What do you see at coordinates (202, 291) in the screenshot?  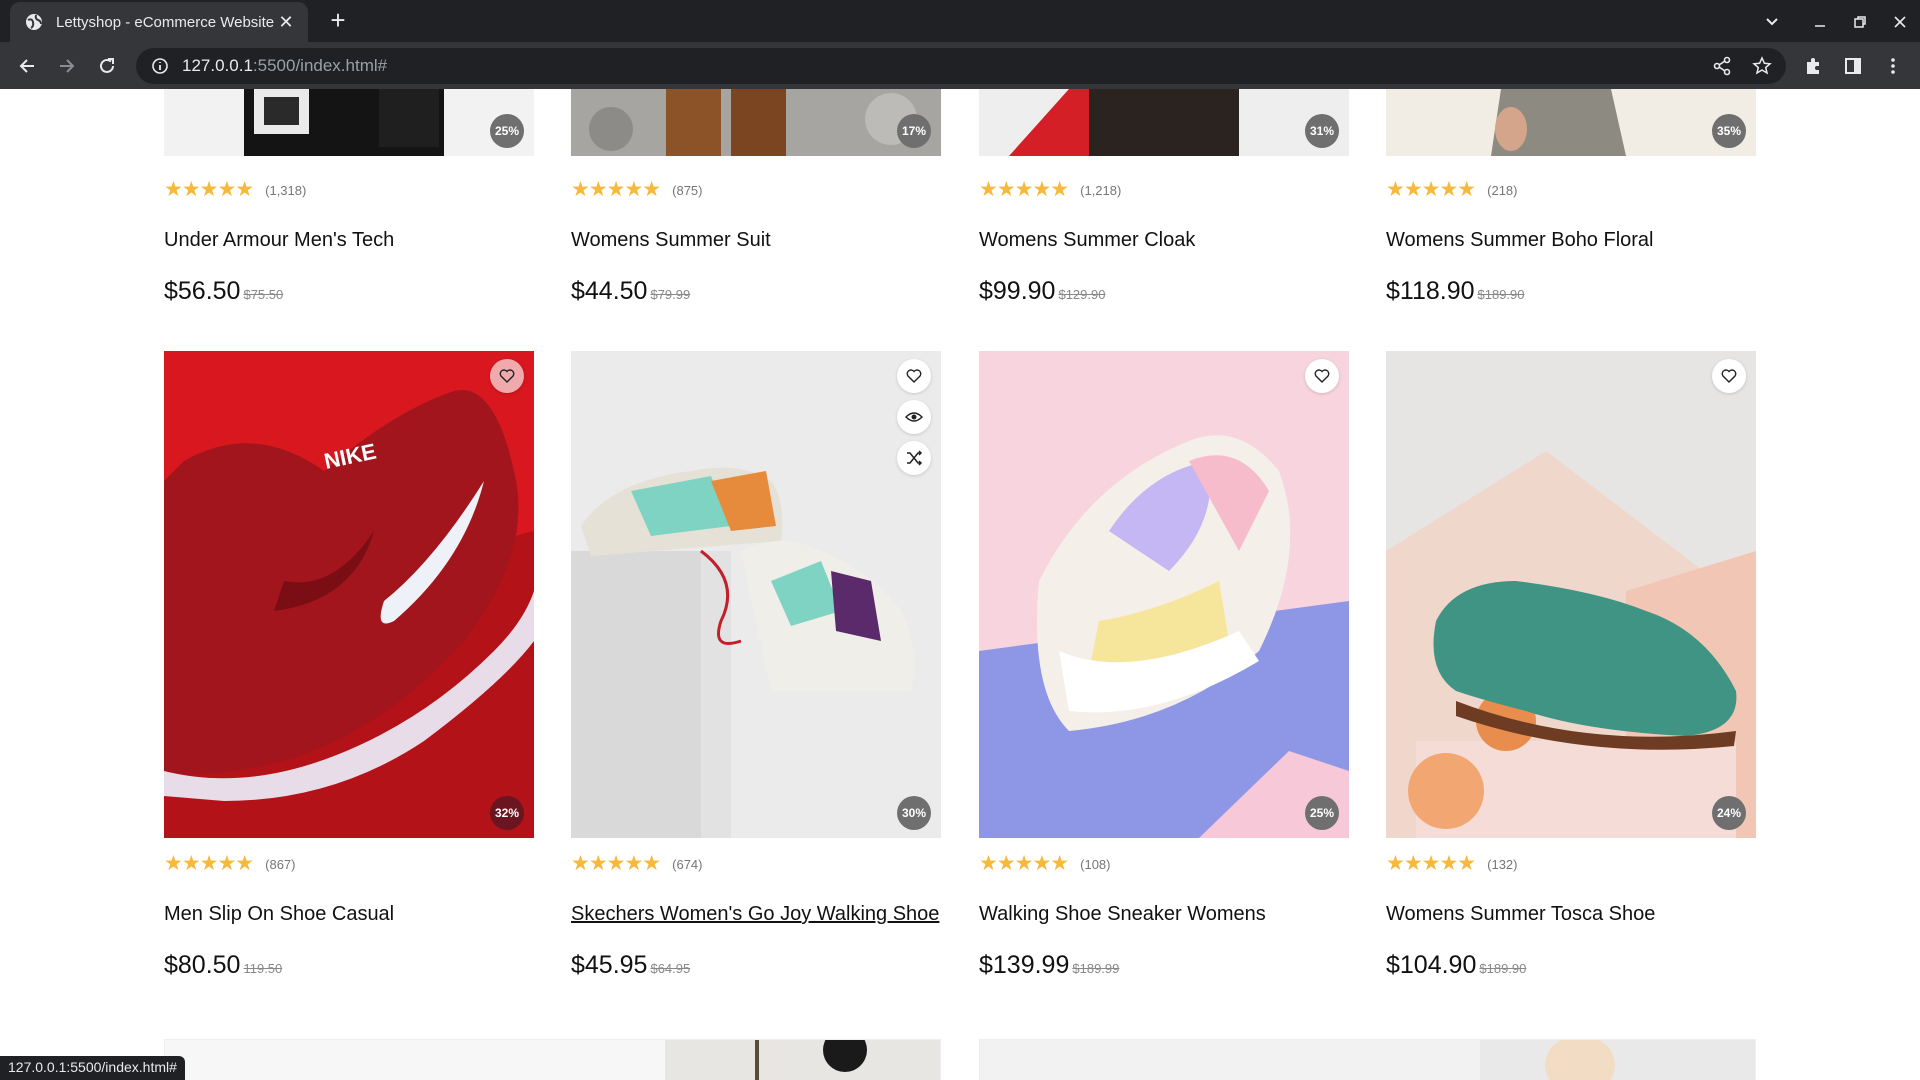 I see `price: $56.50` at bounding box center [202, 291].